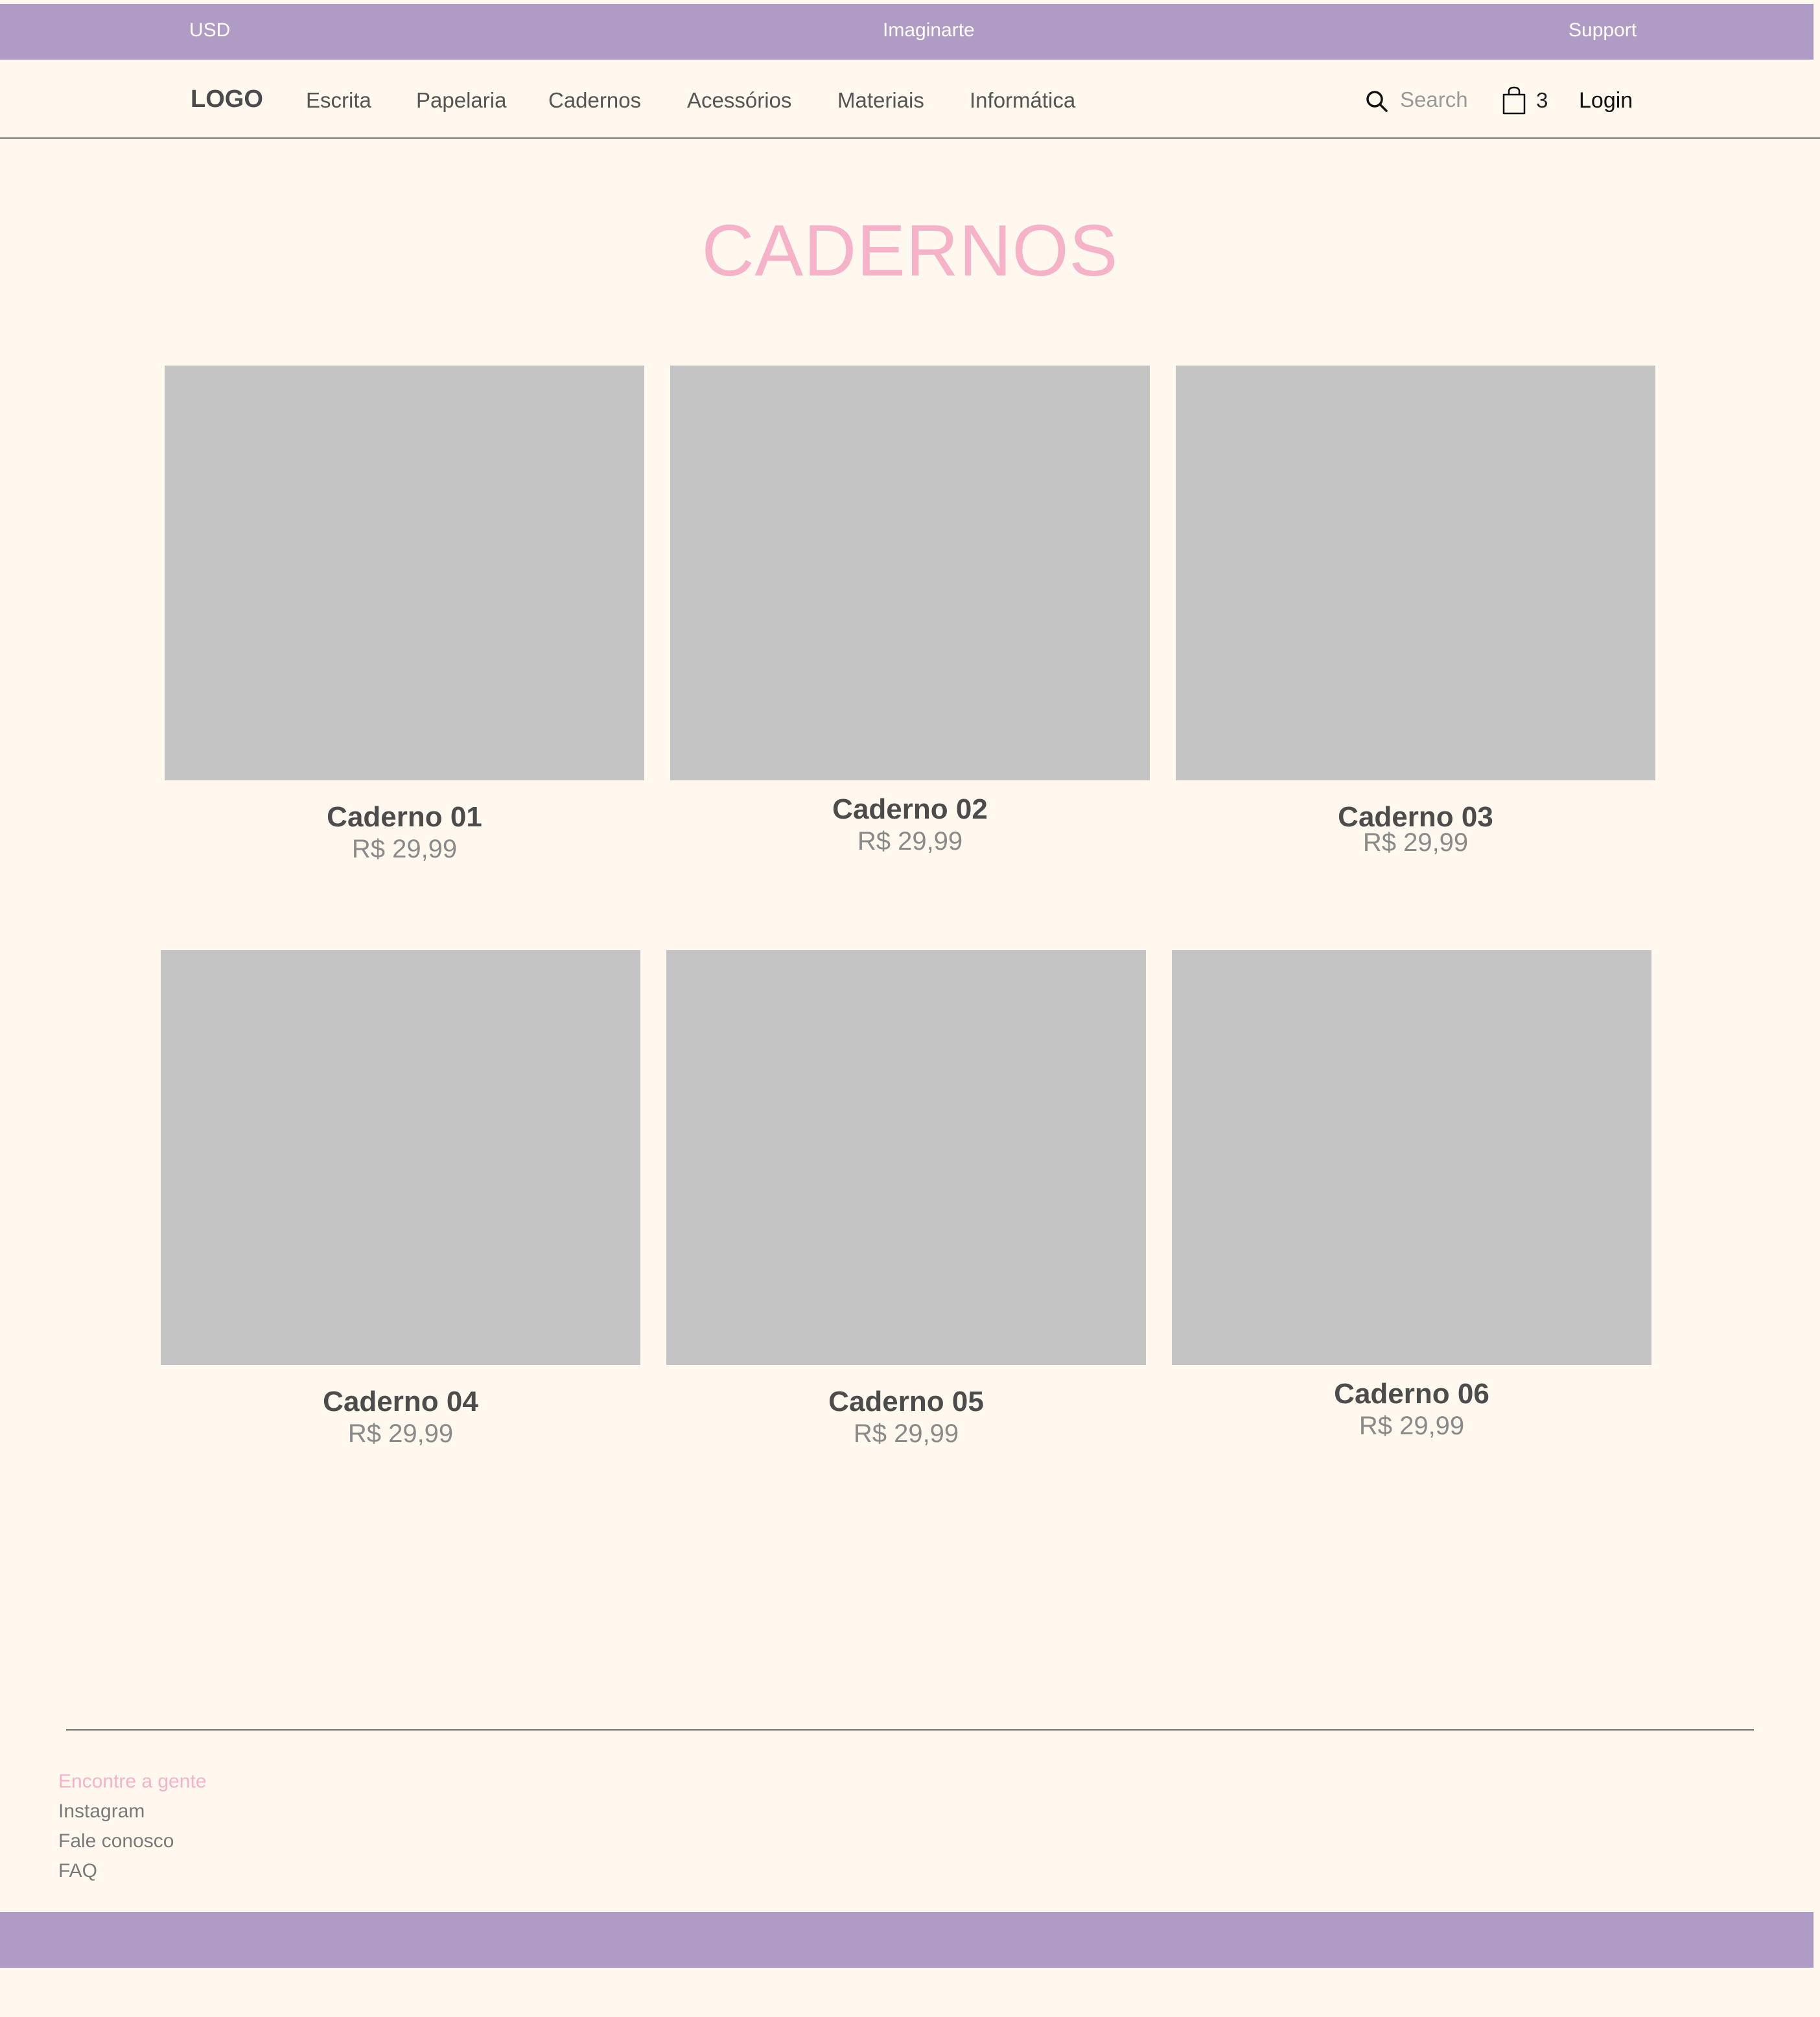 The height and width of the screenshot is (2017, 1820). I want to click on top-bar: USD Imaginarte Support, so click(907, 32).